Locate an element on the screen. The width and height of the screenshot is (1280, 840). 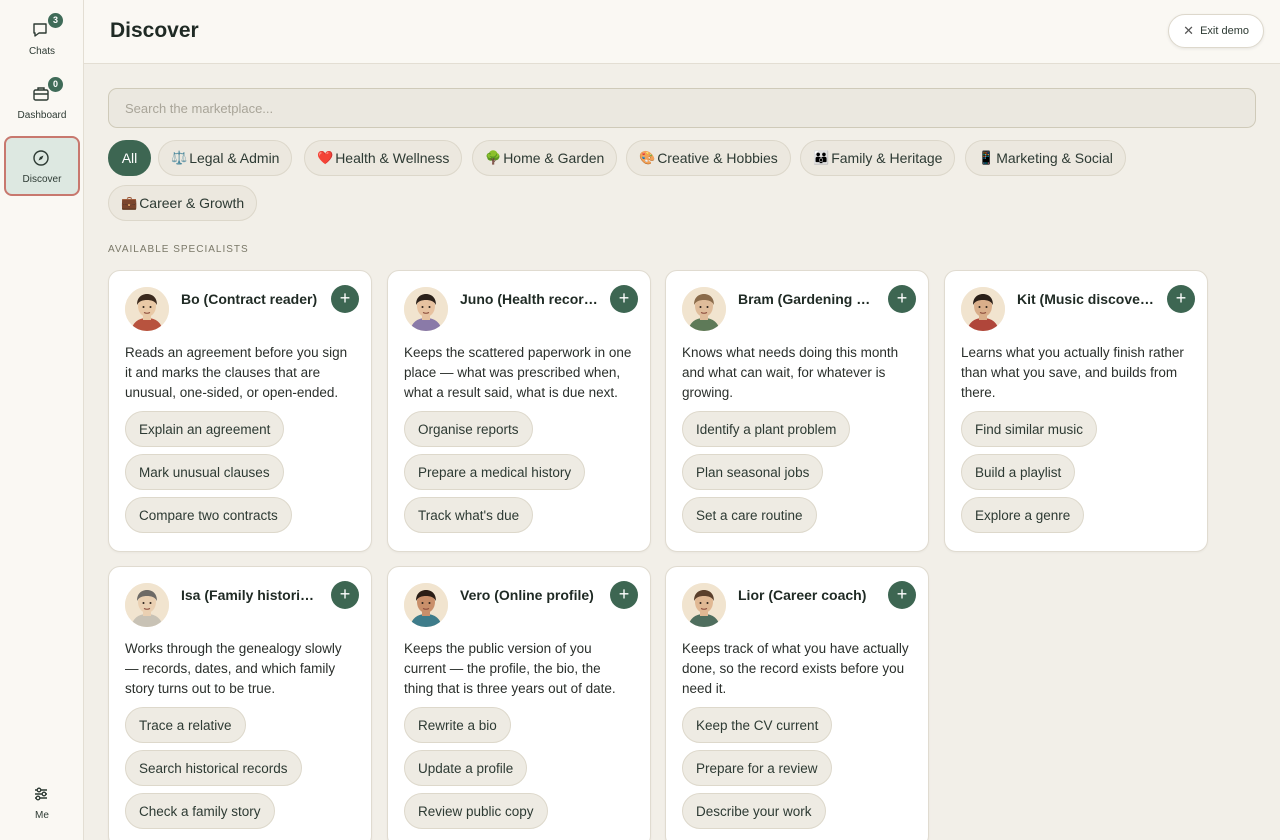
chip-all-label: All is located at coordinates (129, 158).